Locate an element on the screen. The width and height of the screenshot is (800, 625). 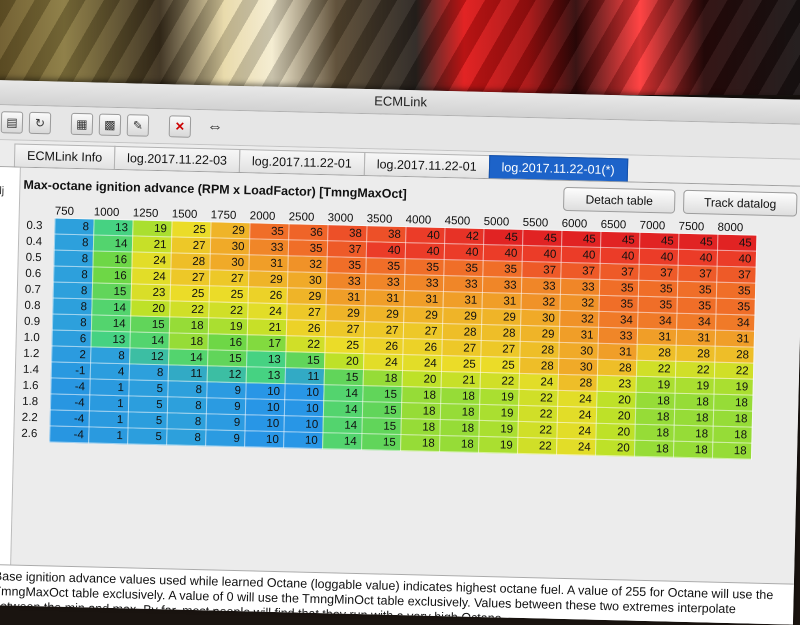
table-cell: 5 is located at coordinates (148, 388).